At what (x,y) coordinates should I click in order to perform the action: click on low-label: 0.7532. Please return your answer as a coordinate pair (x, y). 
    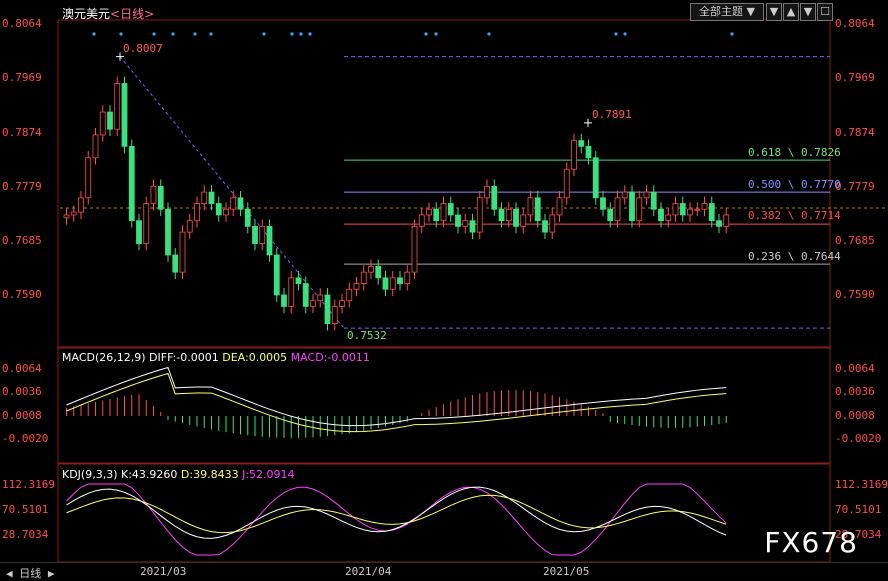
    Looking at the image, I should click on (367, 335).